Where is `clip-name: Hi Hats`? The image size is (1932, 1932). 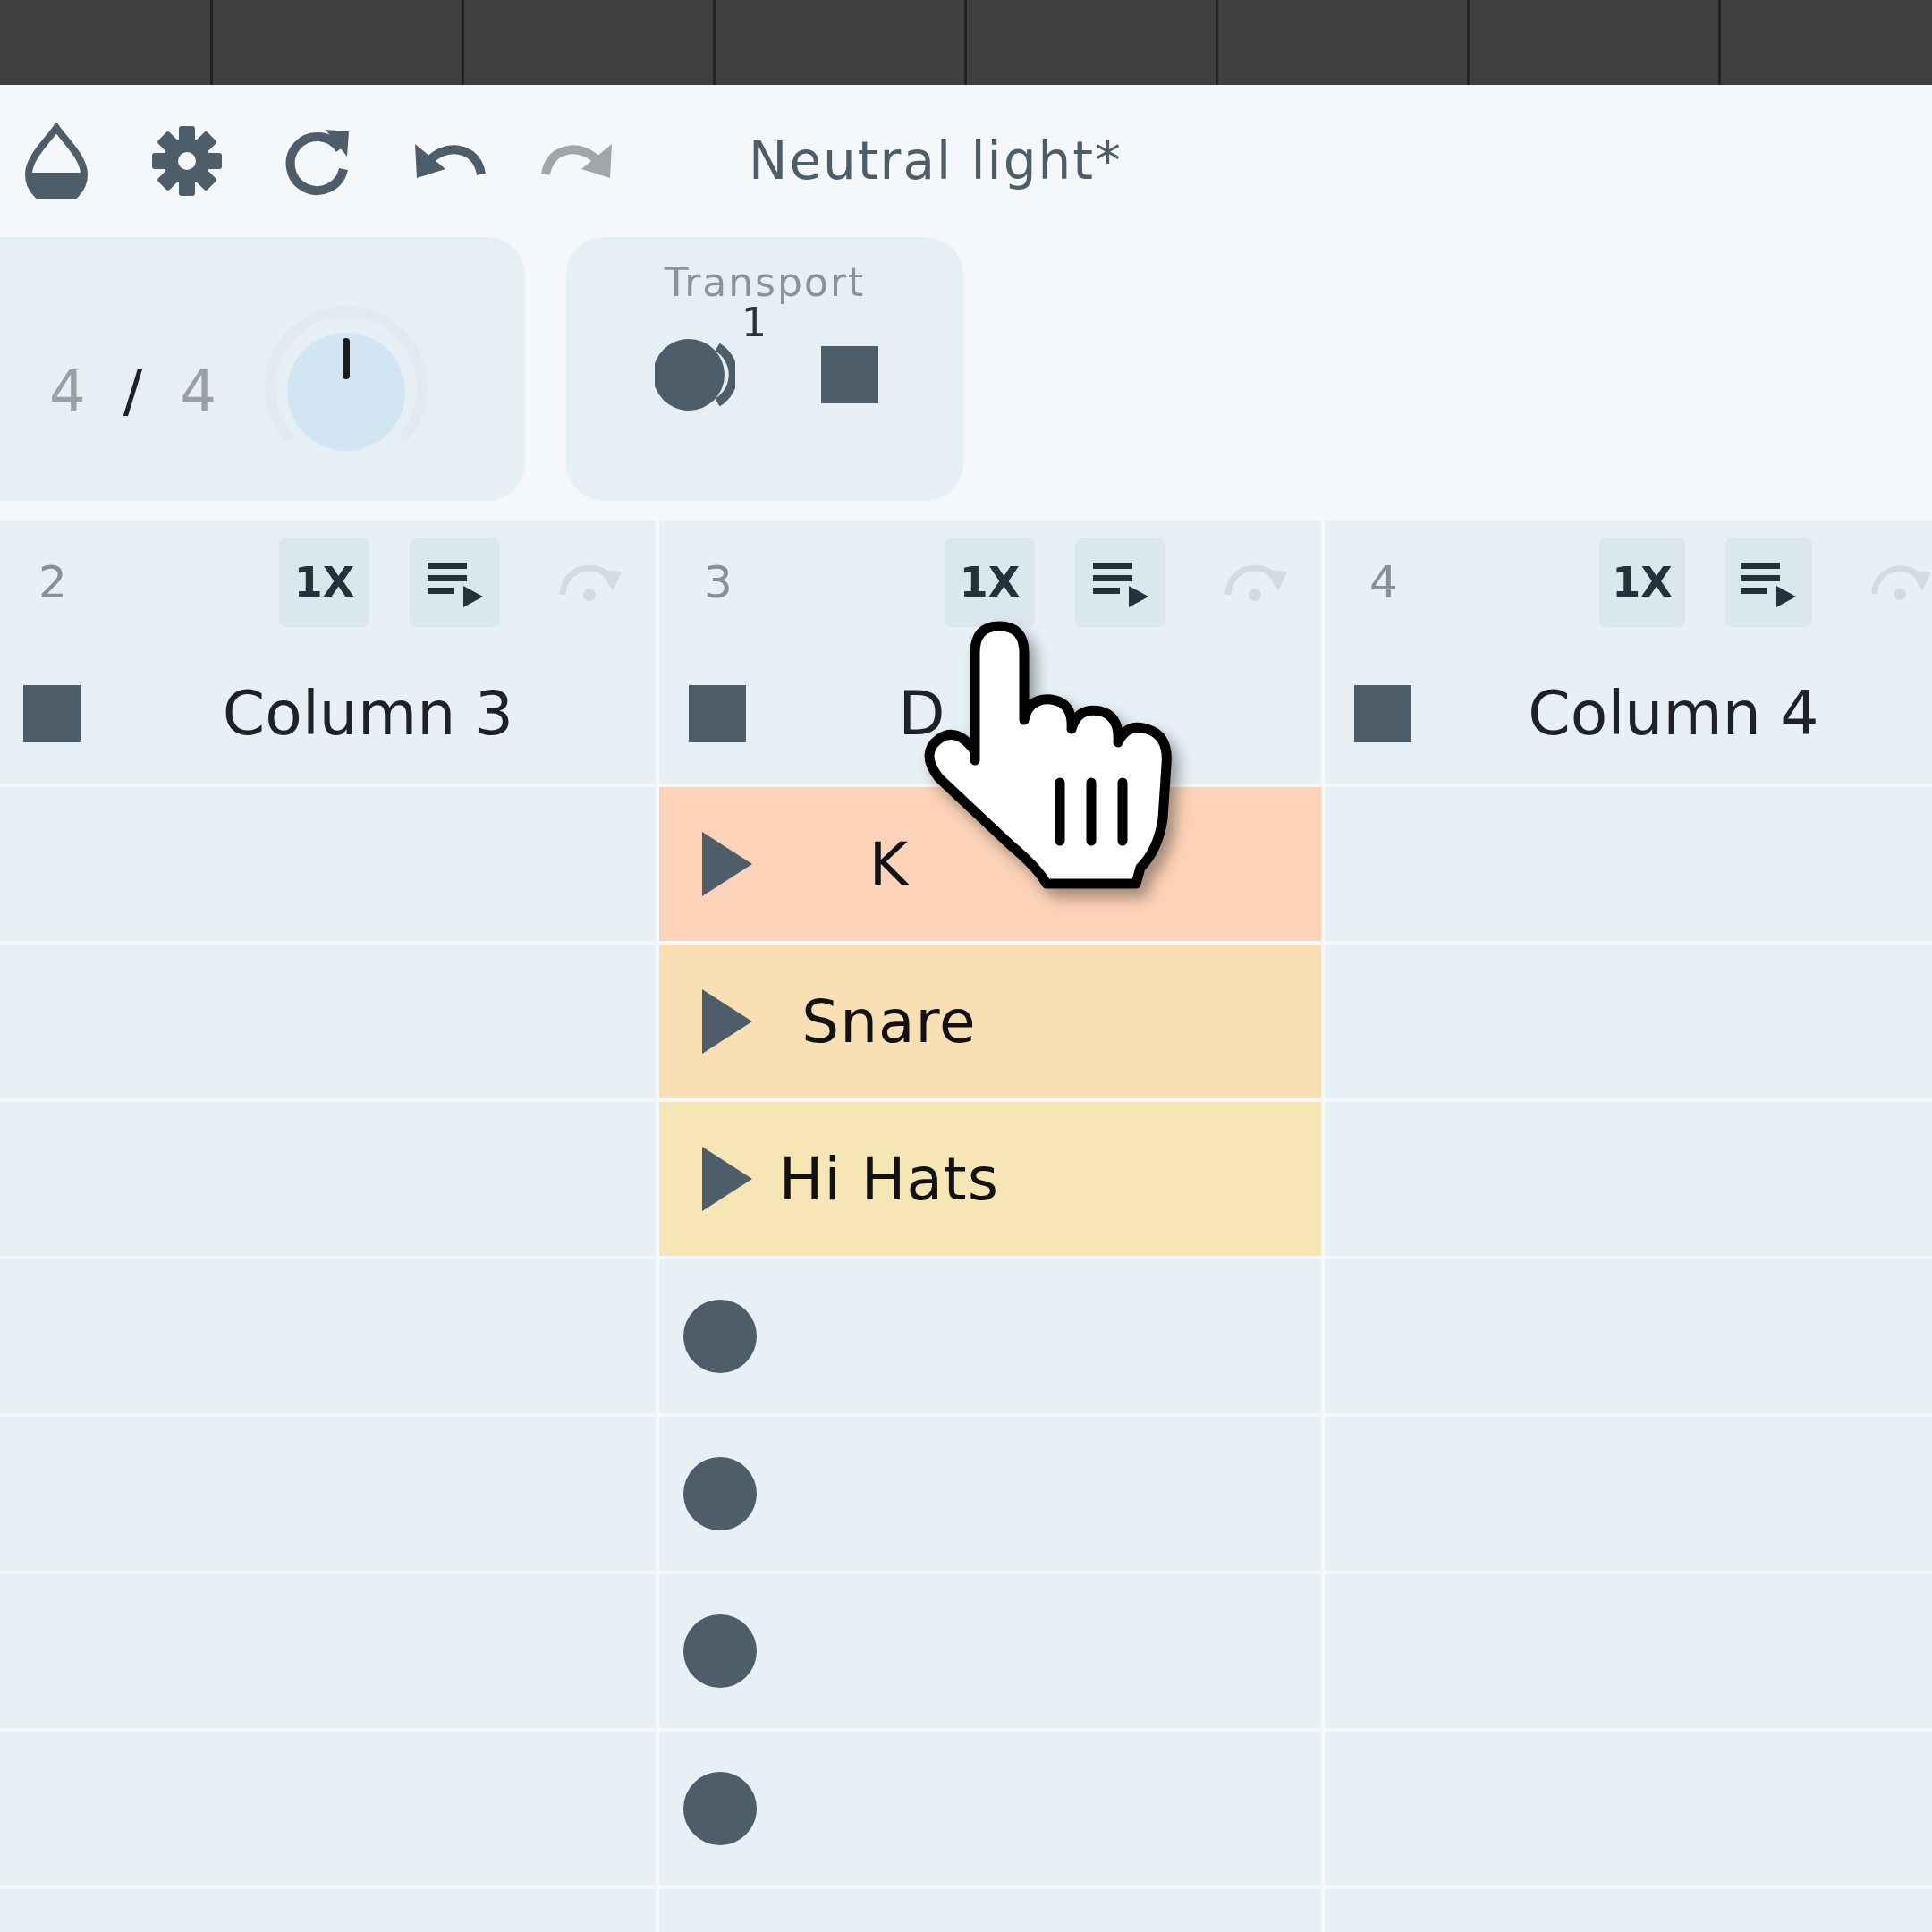 clip-name: Hi Hats is located at coordinates (889, 1179).